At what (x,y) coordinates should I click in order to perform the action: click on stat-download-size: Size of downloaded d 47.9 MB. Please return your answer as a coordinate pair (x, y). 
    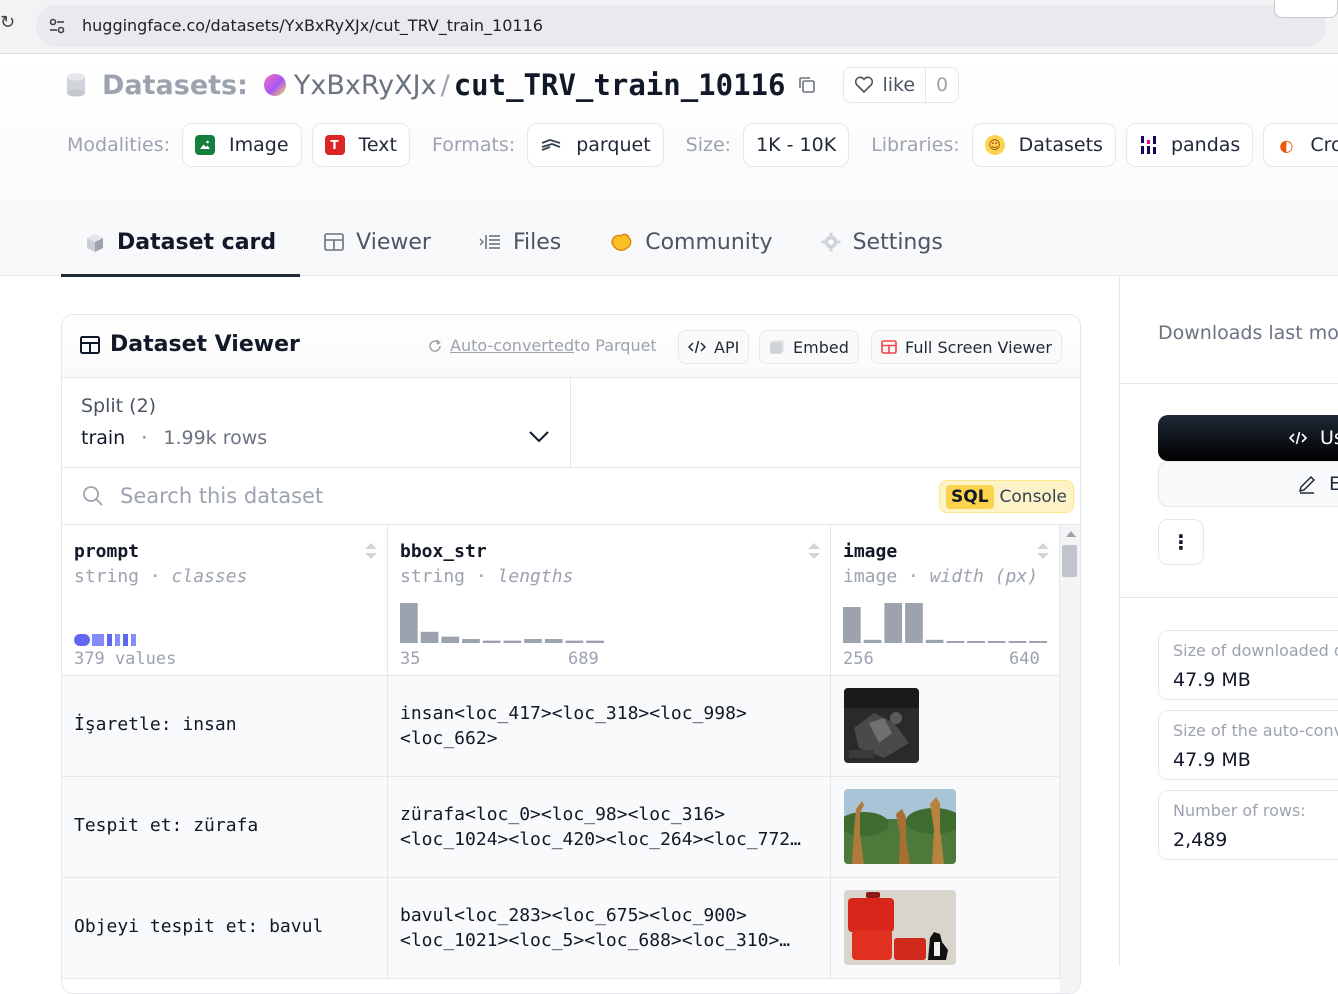
    Looking at the image, I should click on (1248, 665).